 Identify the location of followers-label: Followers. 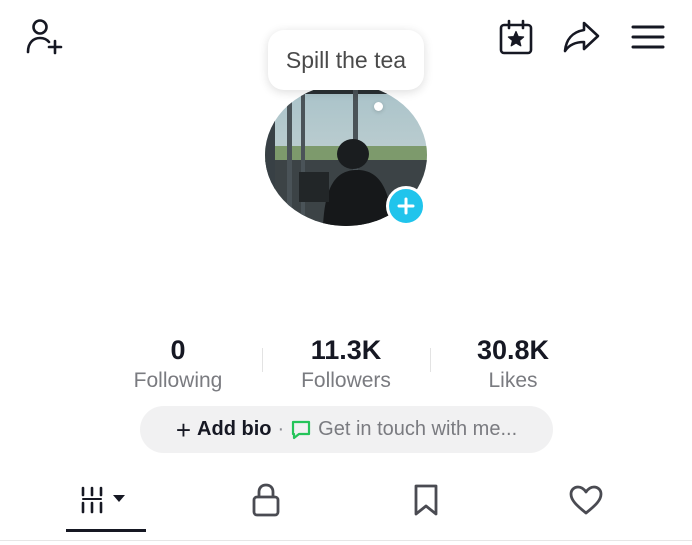
(346, 380).